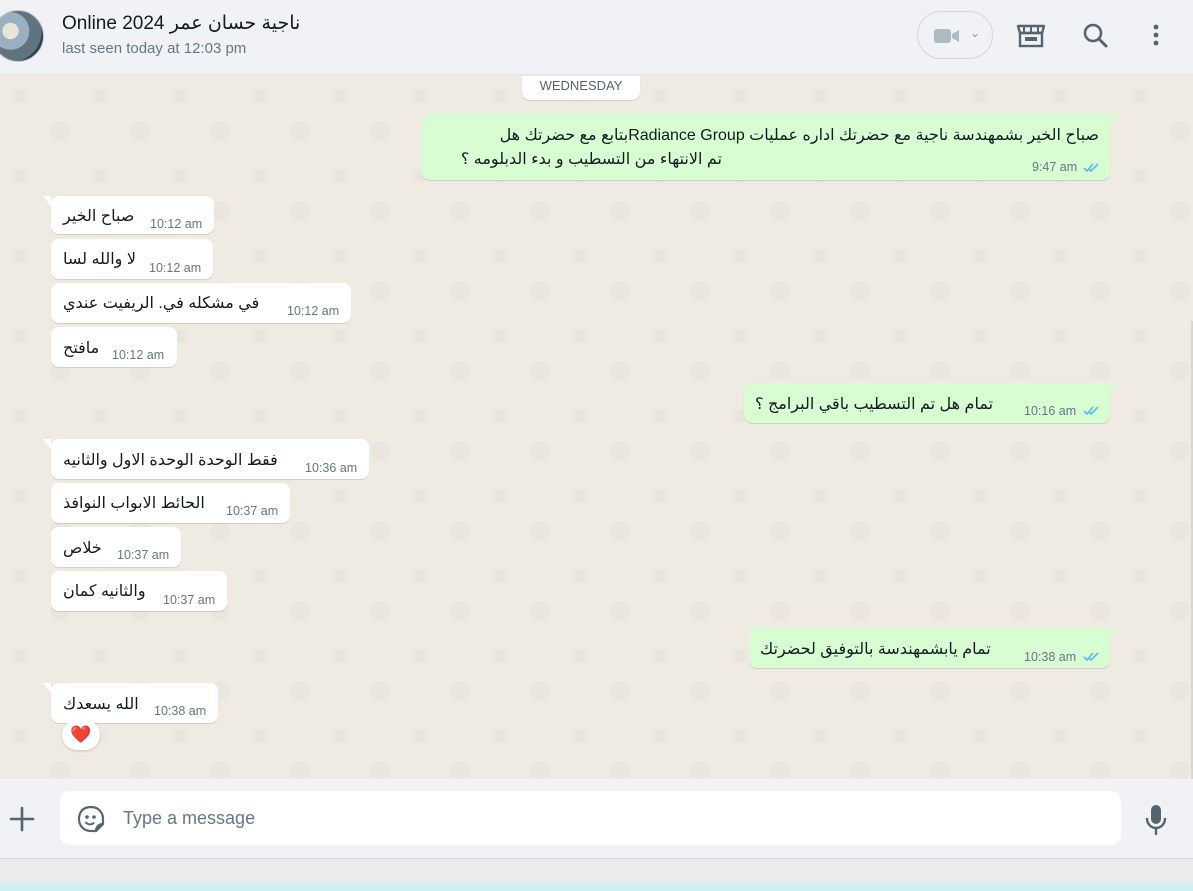 Image resolution: width=1193 pixels, height=891 pixels. What do you see at coordinates (1156, 820) in the screenshot?
I see `microphone-icon` at bounding box center [1156, 820].